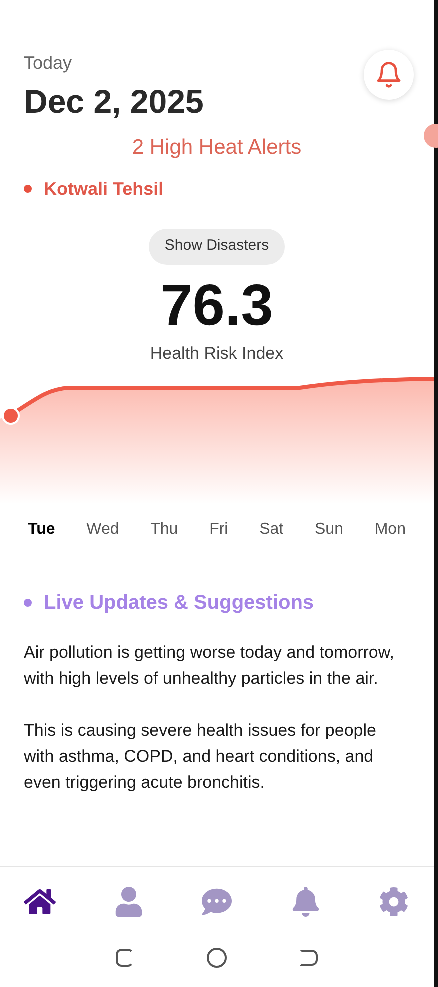 The image size is (438, 987). What do you see at coordinates (42, 530) in the screenshot?
I see `day-tab: Tue` at bounding box center [42, 530].